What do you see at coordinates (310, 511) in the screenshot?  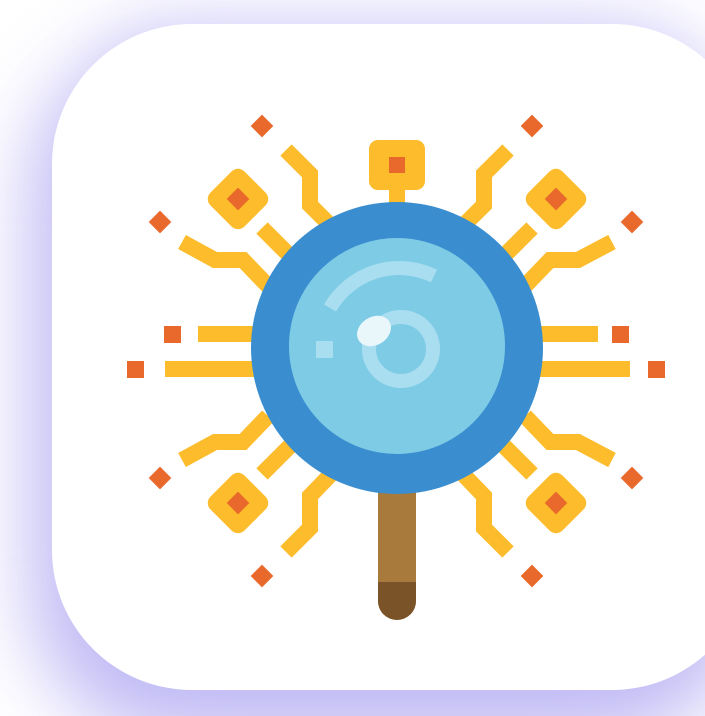 I see `trace-lower-left-b` at bounding box center [310, 511].